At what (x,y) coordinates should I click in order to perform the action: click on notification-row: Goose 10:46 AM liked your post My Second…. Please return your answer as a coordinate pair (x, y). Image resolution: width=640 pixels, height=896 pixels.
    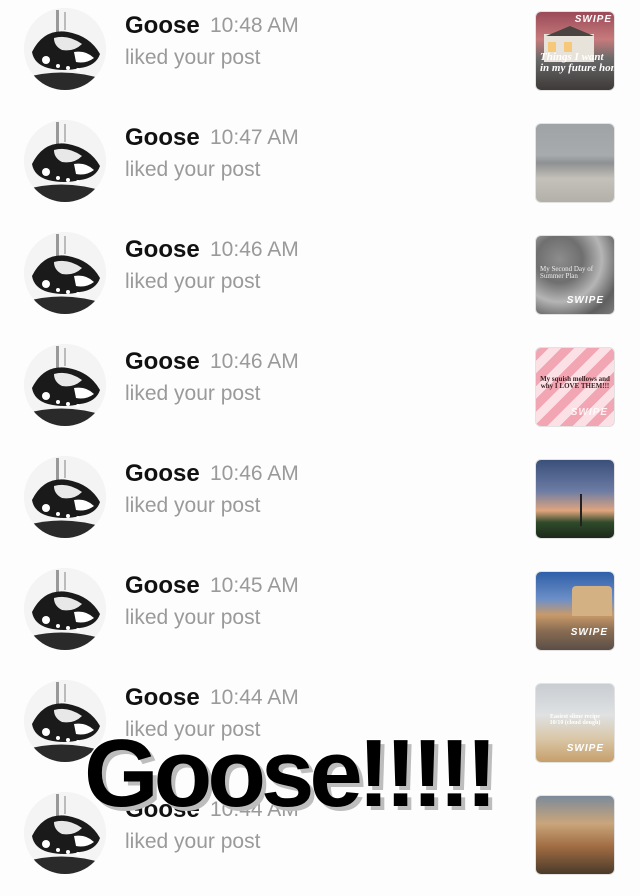
    Looking at the image, I should click on (320, 280).